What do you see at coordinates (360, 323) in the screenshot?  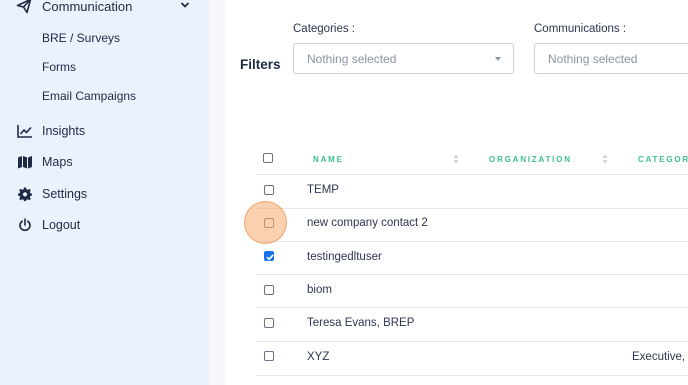 I see `row-name: Teresa Evans, BREP` at bounding box center [360, 323].